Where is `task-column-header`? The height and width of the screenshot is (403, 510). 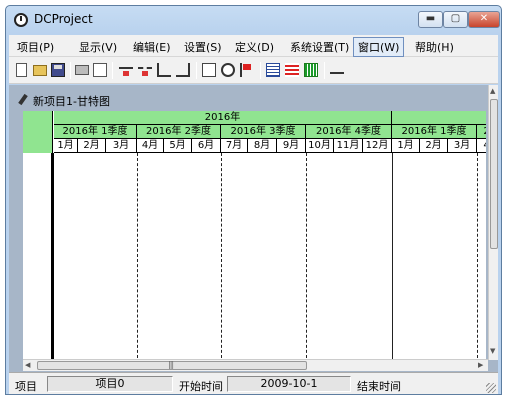
task-column-header is located at coordinates (38, 132).